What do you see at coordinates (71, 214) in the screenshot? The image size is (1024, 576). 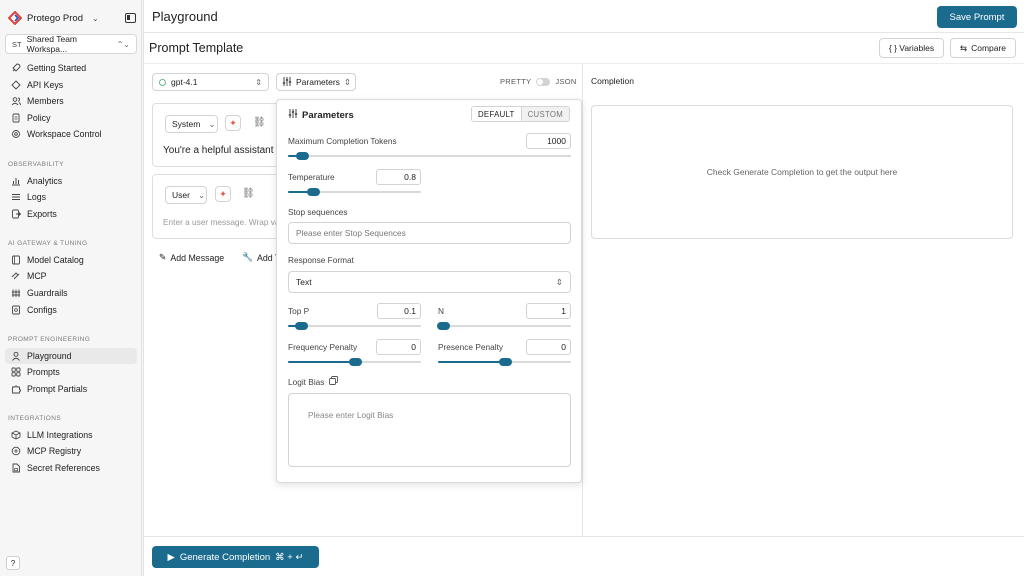 I see `sidebar-item-exports: Exports` at bounding box center [71, 214].